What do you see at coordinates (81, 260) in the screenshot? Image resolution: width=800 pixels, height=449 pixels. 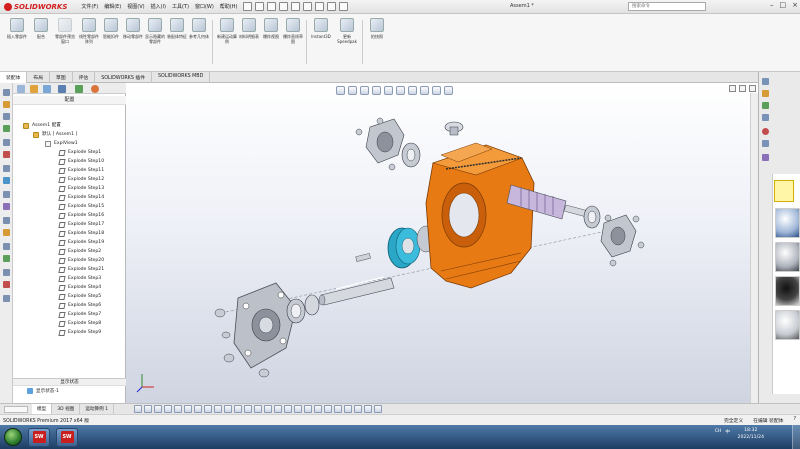 I see `tree-item: Explode Step20` at bounding box center [81, 260].